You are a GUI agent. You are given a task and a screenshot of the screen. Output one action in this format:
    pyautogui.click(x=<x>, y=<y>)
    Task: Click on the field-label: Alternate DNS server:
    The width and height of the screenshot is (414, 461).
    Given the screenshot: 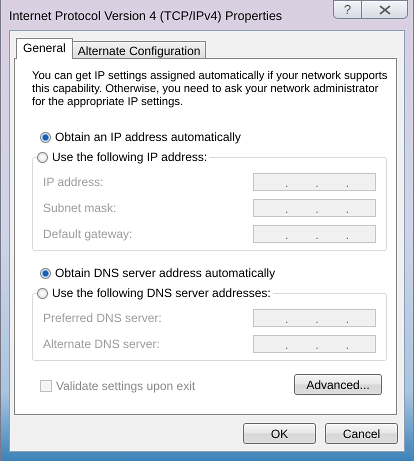 What is the action you would take?
    pyautogui.click(x=101, y=344)
    